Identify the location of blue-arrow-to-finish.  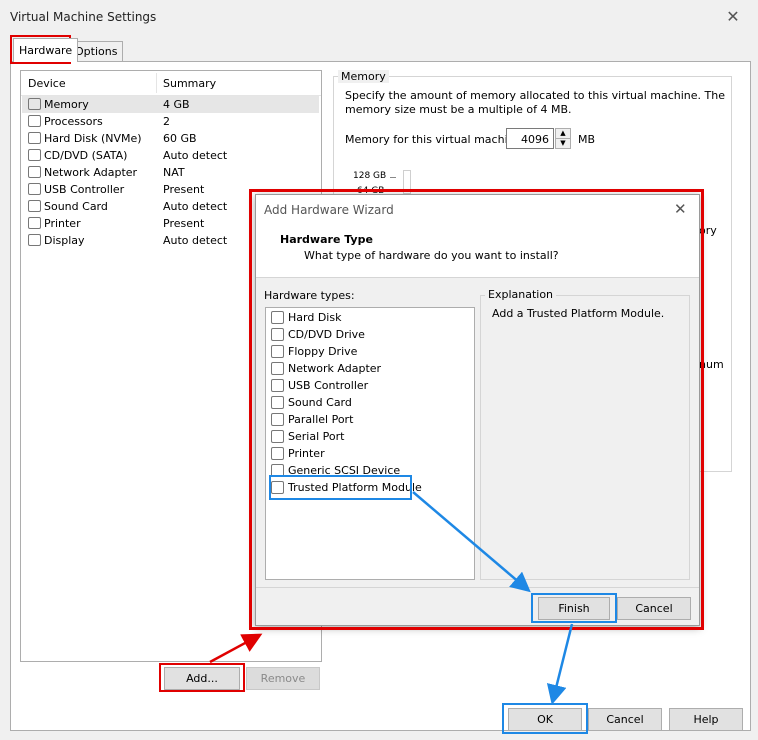
(471, 542).